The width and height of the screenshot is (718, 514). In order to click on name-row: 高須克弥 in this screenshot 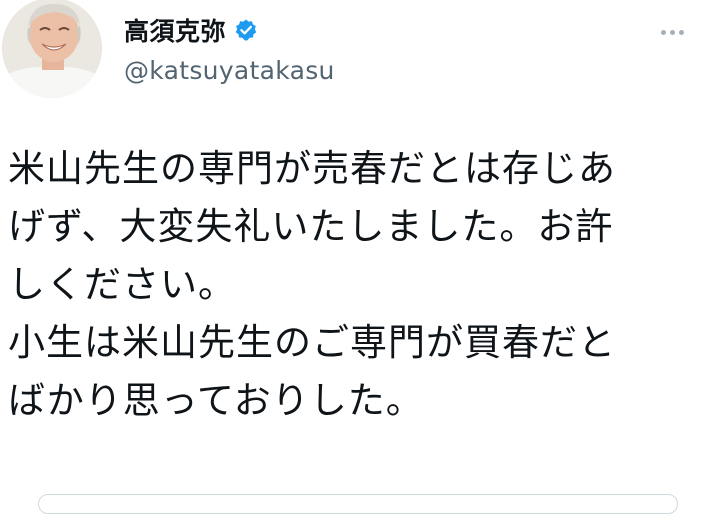, I will do `click(229, 30)`.